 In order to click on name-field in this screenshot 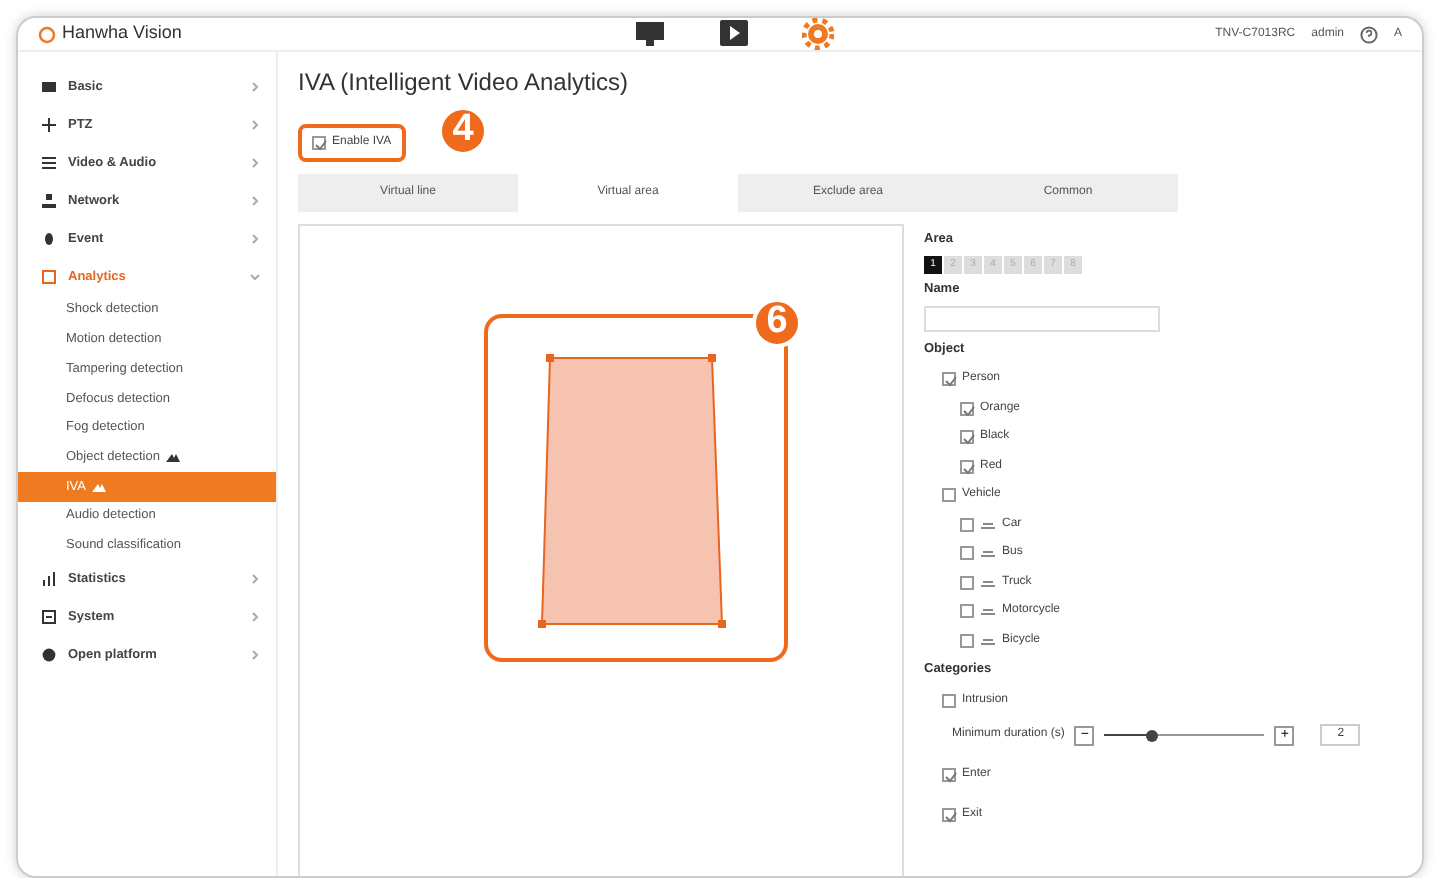, I will do `click(1042, 318)`.